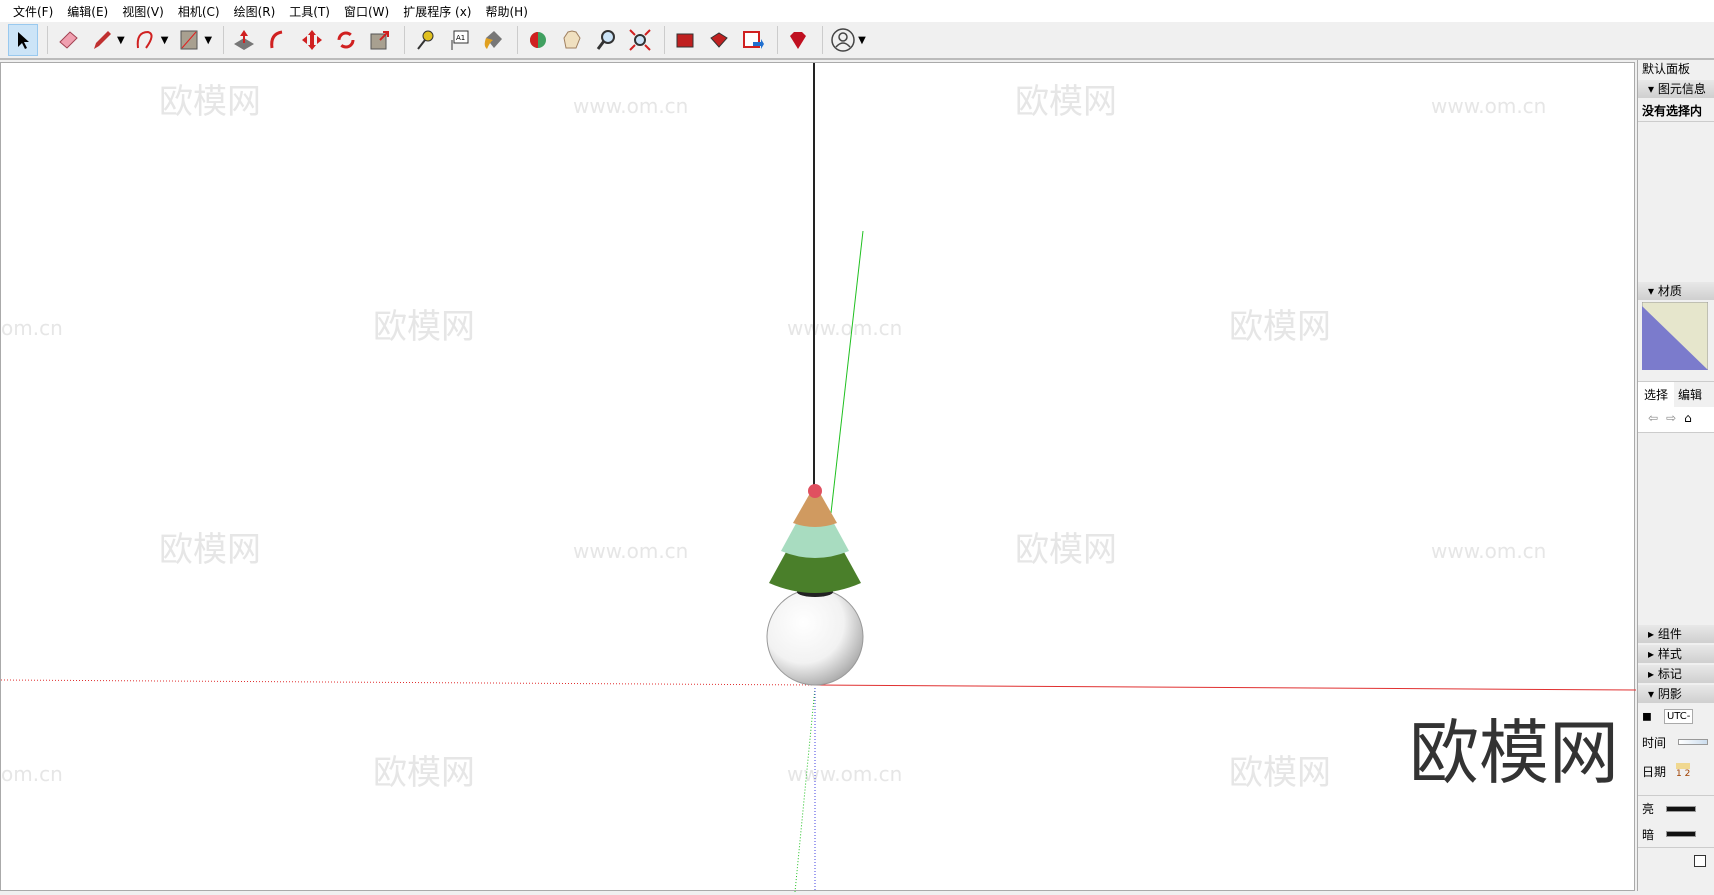 Image resolution: width=1714 pixels, height=895 pixels. Describe the element at coordinates (244, 40) in the screenshot. I see `pushpull-button` at that location.